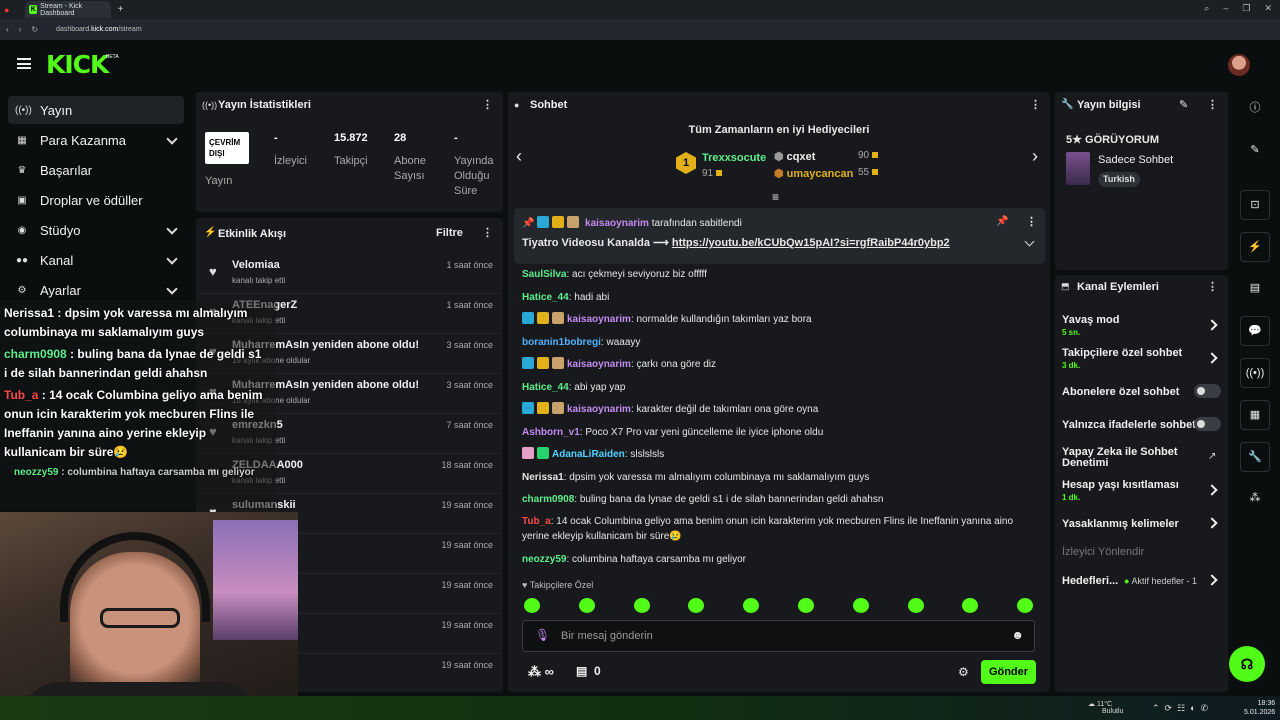 The width and height of the screenshot is (1280, 720). I want to click on url-field: dashboard.kick.com/stream, so click(99, 29).